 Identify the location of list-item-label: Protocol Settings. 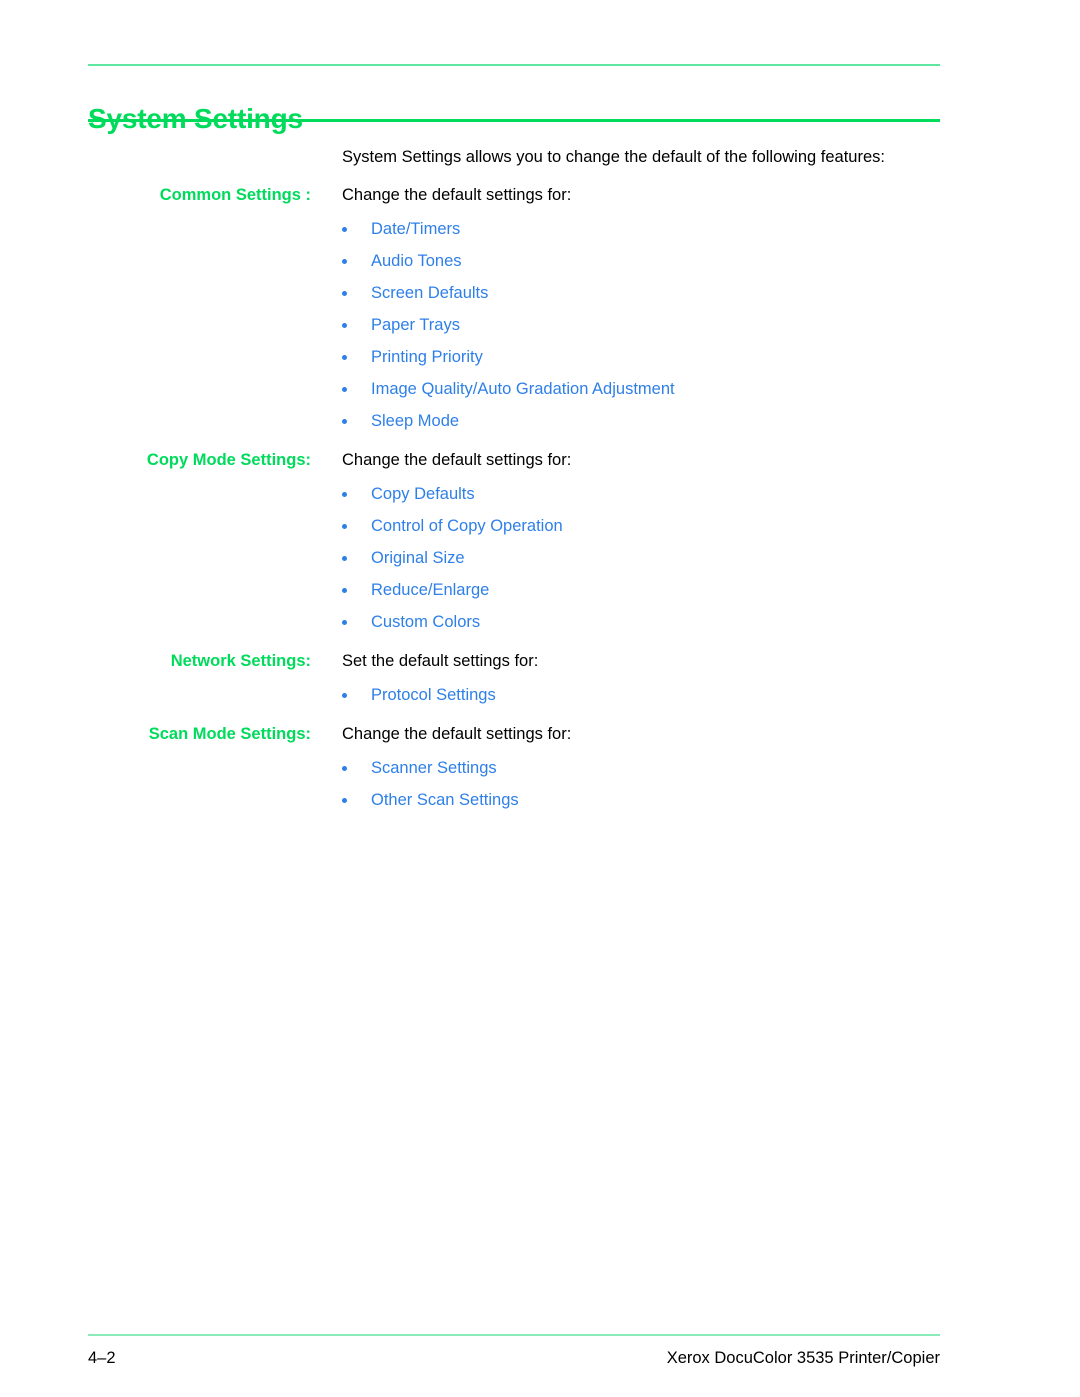
(433, 695).